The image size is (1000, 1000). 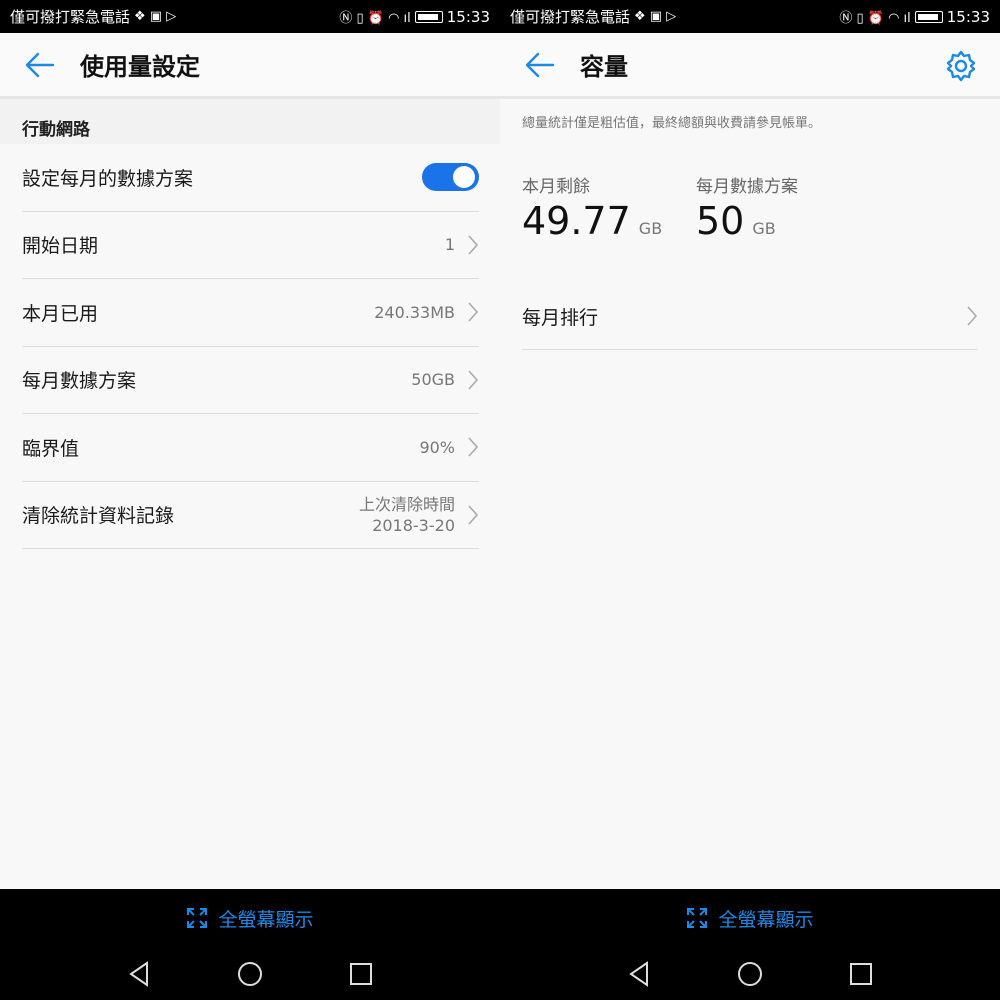 I want to click on row-label: 臨界值, so click(x=51, y=448).